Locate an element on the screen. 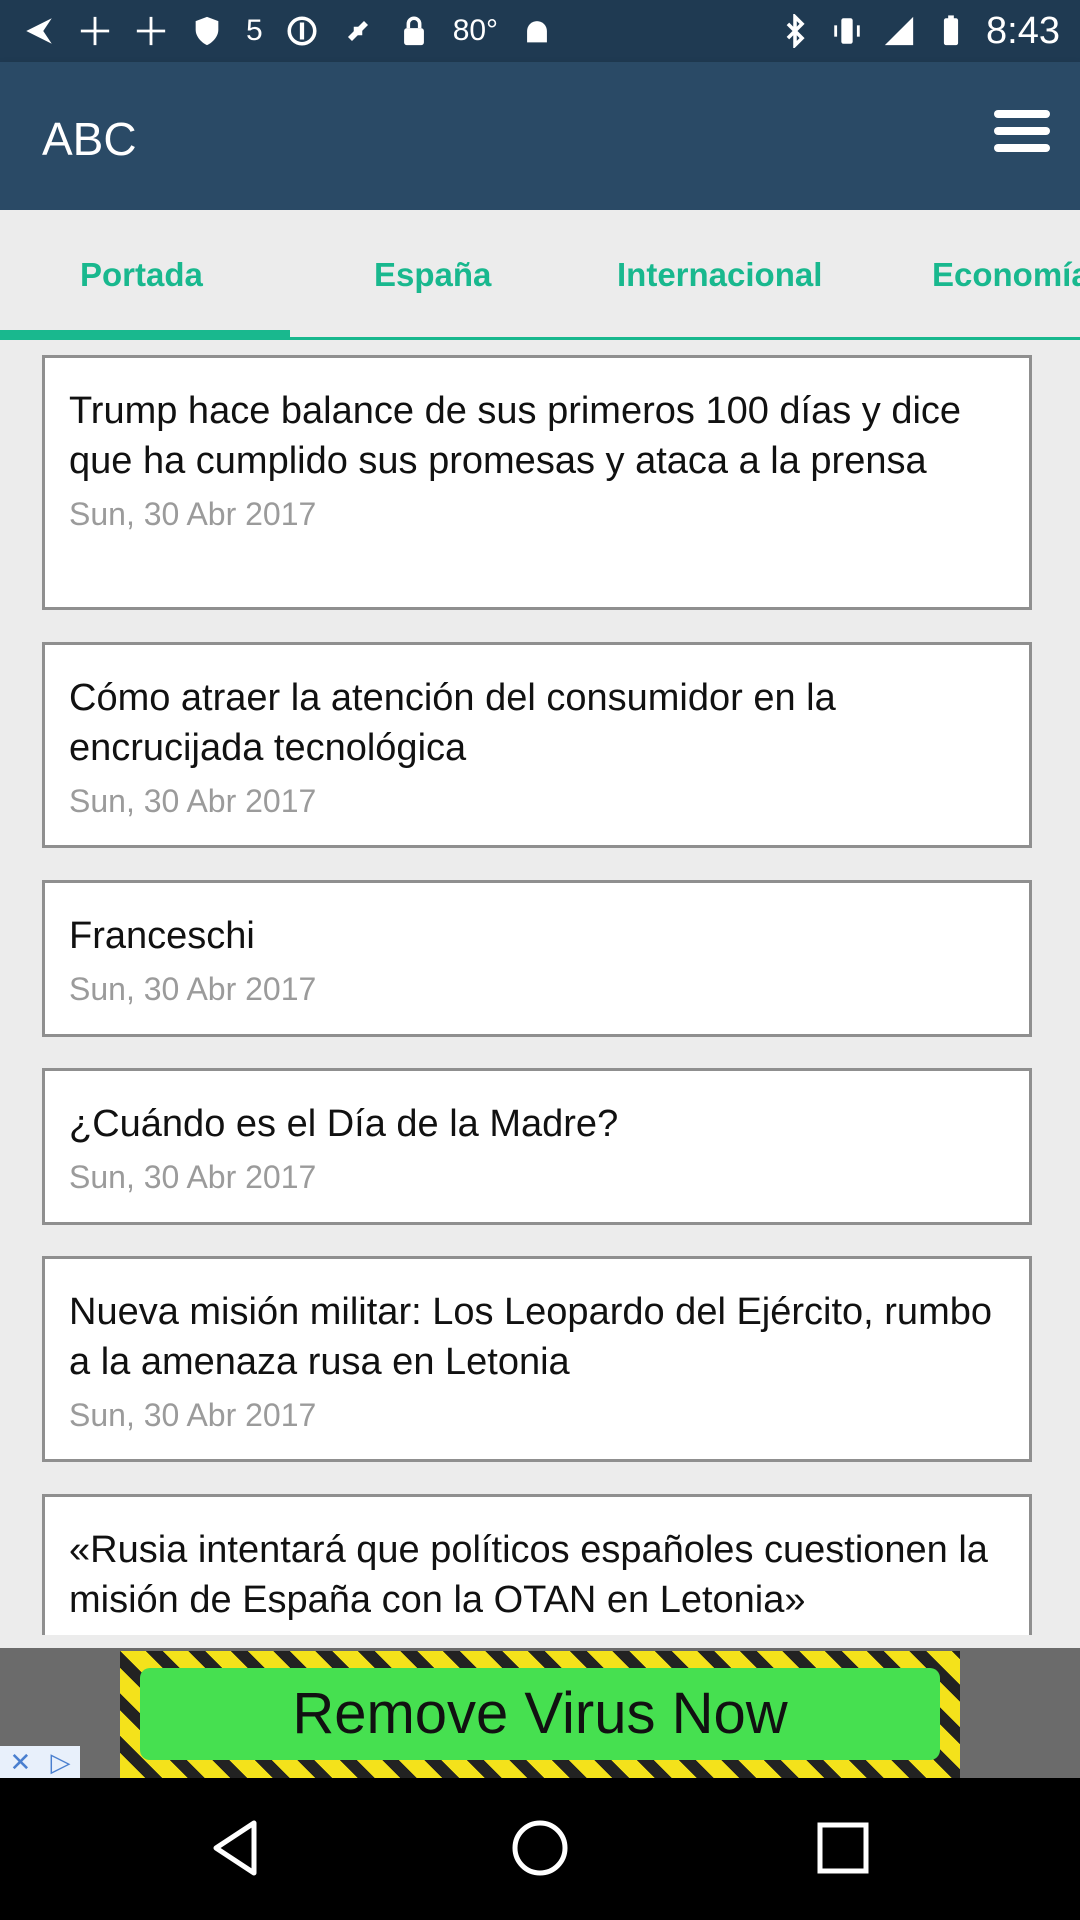 The image size is (1080, 1920). navigation-bar is located at coordinates (540, 1849).